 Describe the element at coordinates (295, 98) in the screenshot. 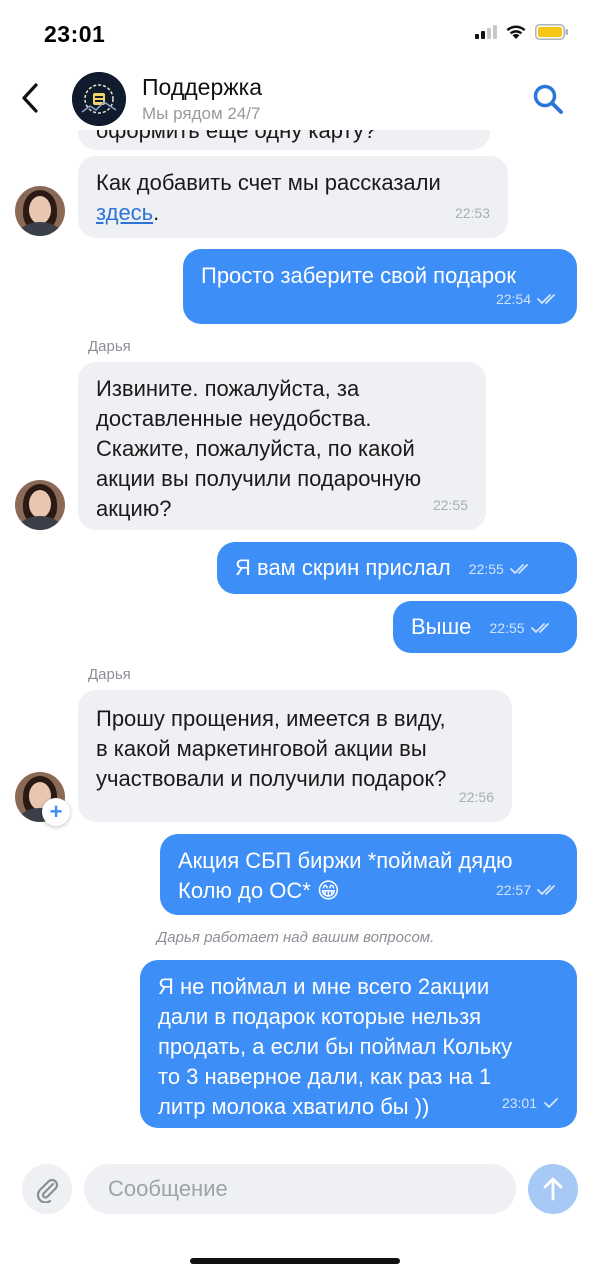

I see `chat-header: Поддержка Мы рядом 24/7` at that location.